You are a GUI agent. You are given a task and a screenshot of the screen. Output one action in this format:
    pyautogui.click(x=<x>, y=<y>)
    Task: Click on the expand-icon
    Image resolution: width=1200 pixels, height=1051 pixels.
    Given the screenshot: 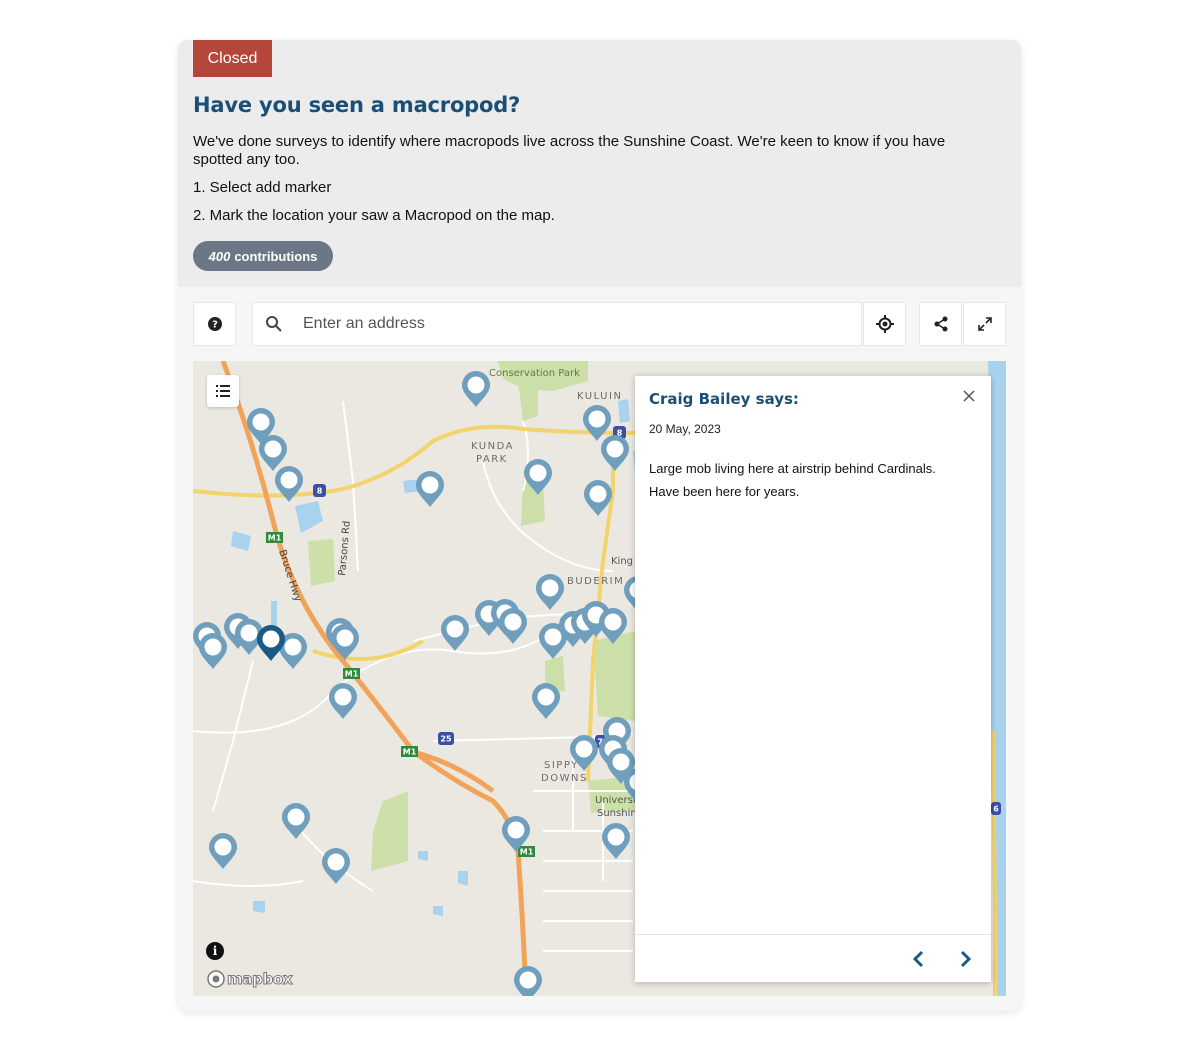 What is the action you would take?
    pyautogui.click(x=984, y=324)
    